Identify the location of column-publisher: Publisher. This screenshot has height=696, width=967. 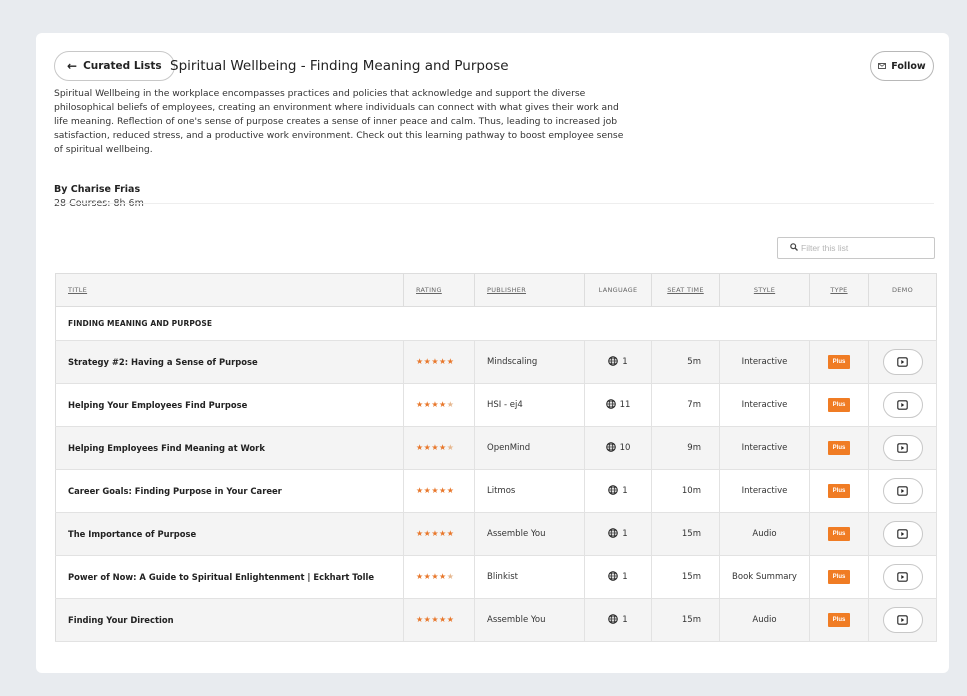
(529, 290).